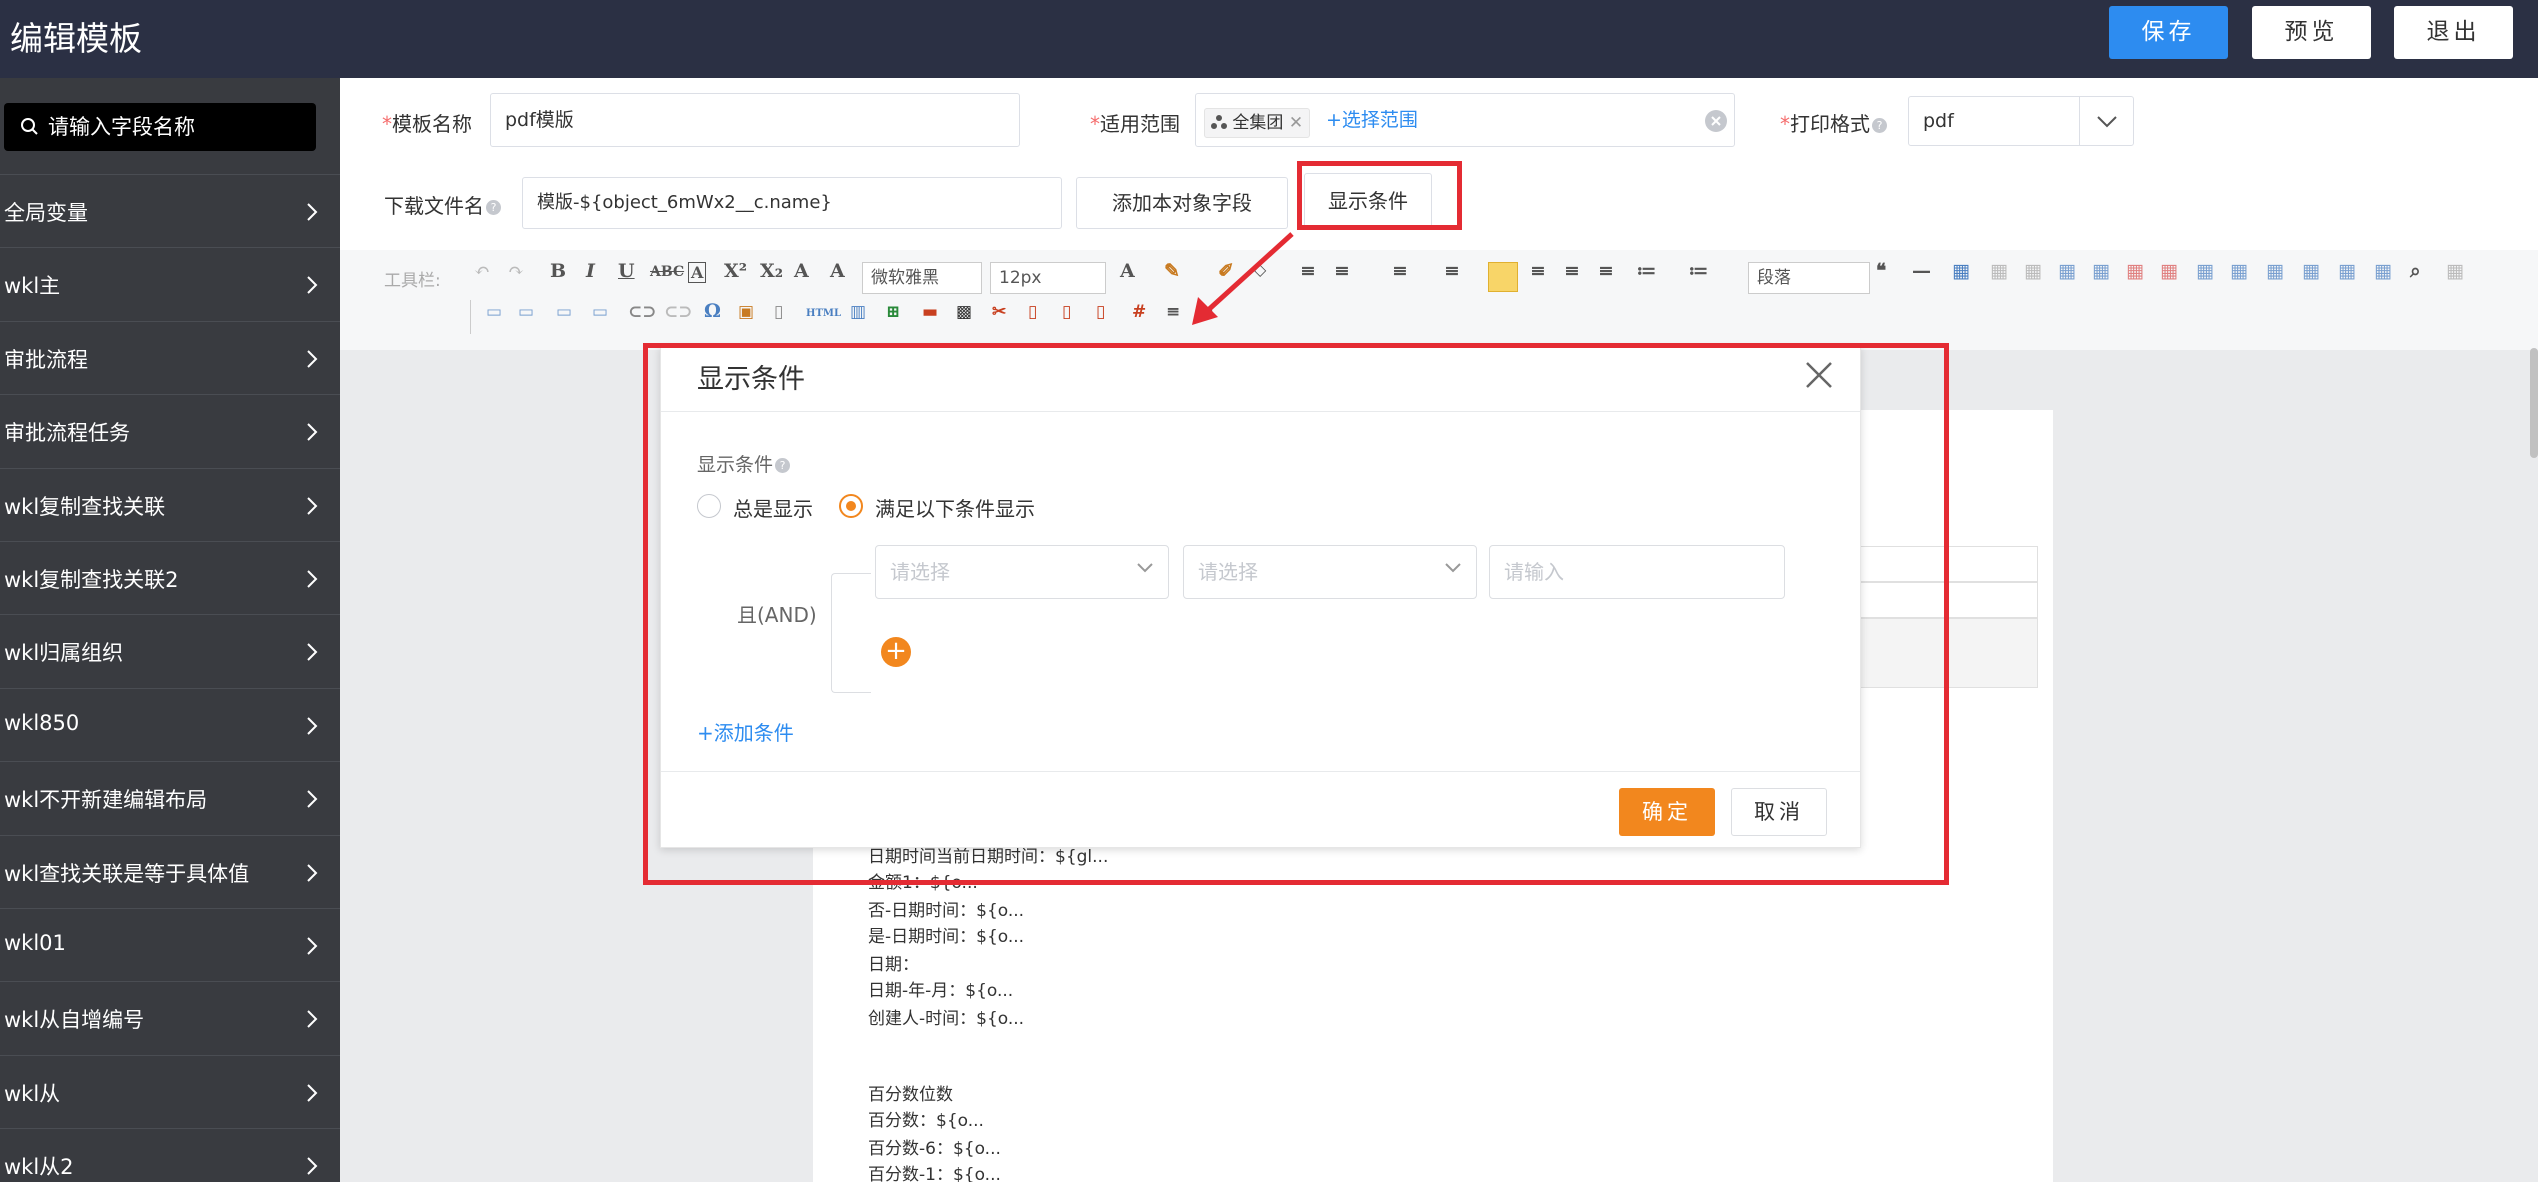  What do you see at coordinates (712, 311) in the screenshot?
I see `special-char-icon: Ω` at bounding box center [712, 311].